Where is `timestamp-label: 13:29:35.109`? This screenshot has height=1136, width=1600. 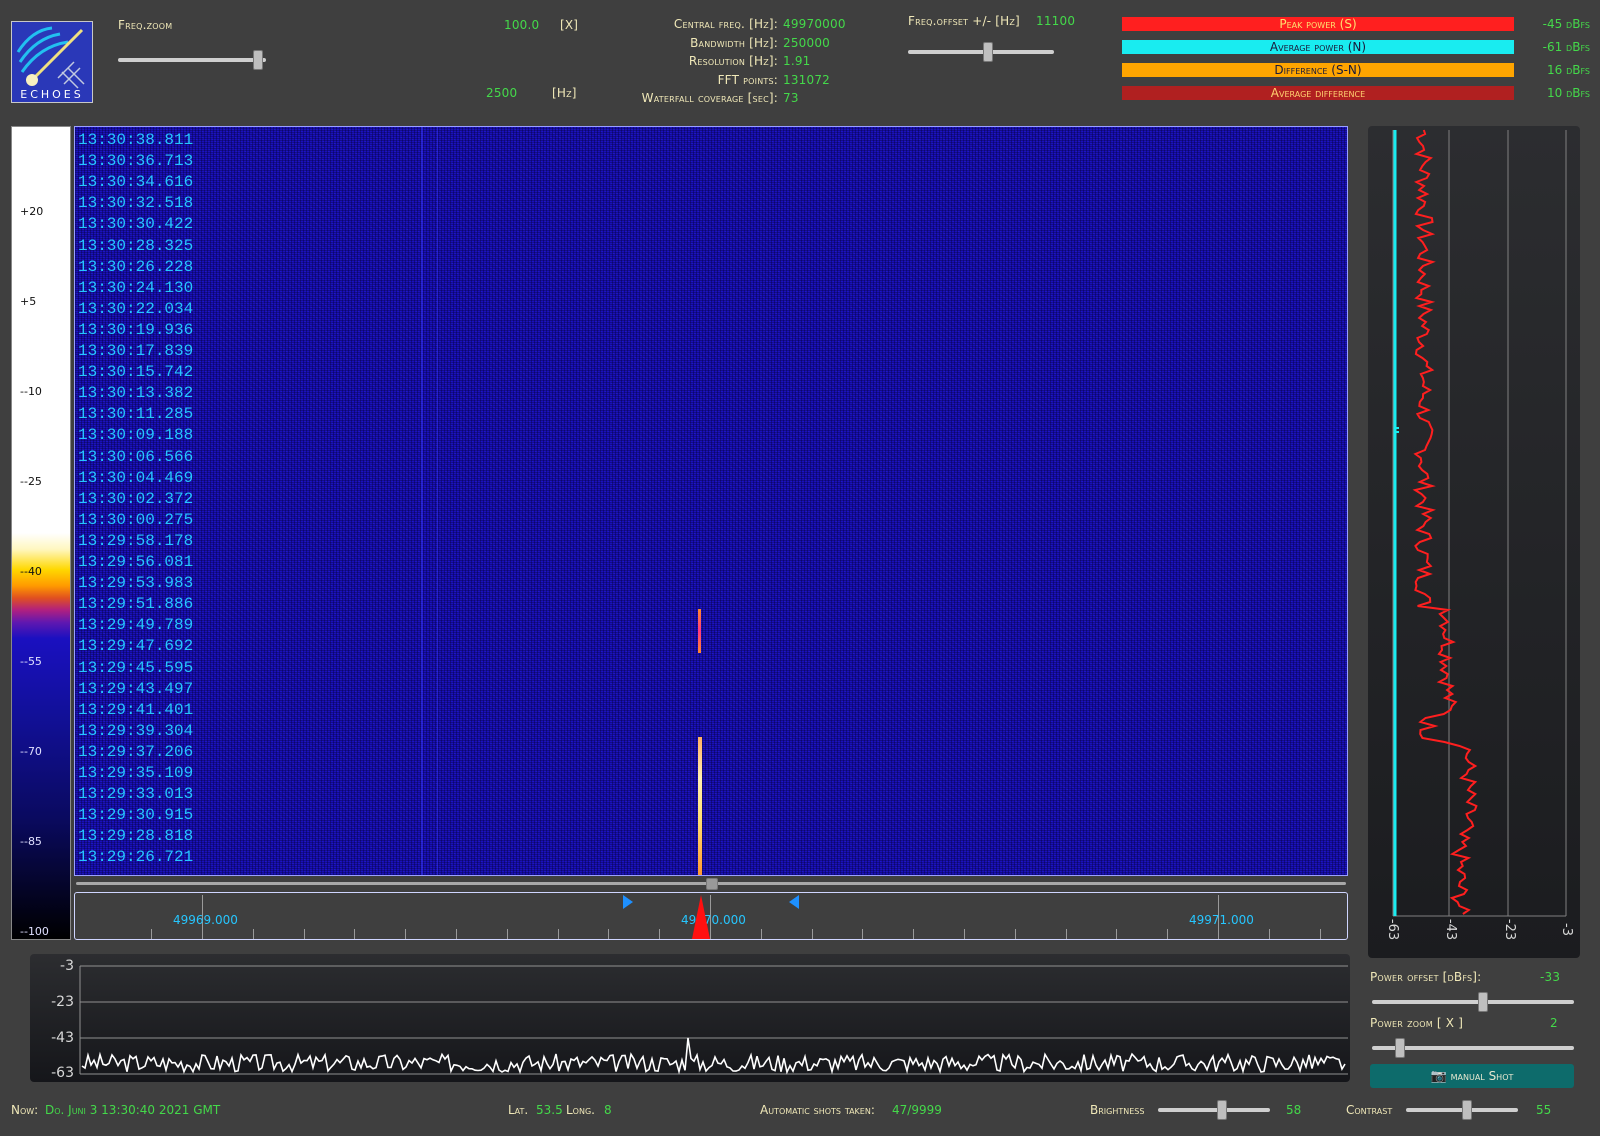
timestamp-label: 13:29:35.109 is located at coordinates (136, 773).